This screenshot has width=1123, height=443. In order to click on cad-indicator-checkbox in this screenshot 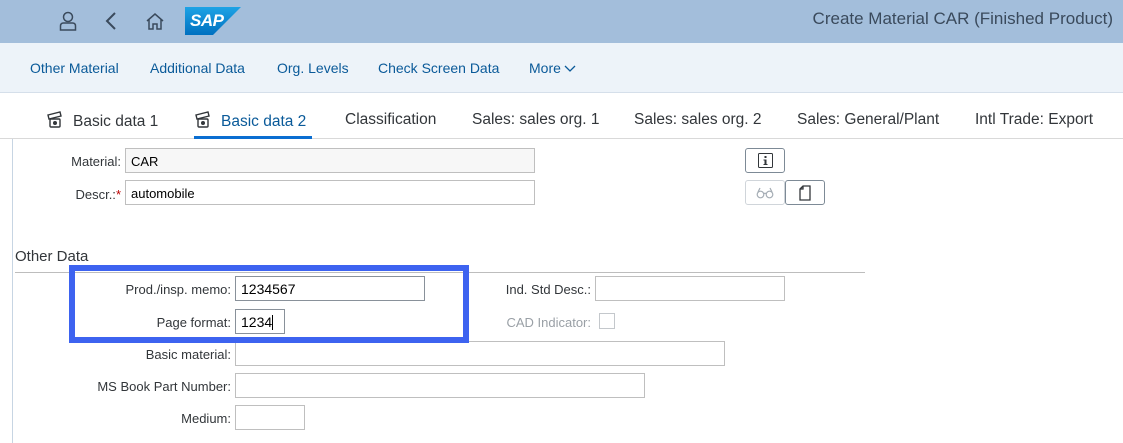, I will do `click(607, 321)`.